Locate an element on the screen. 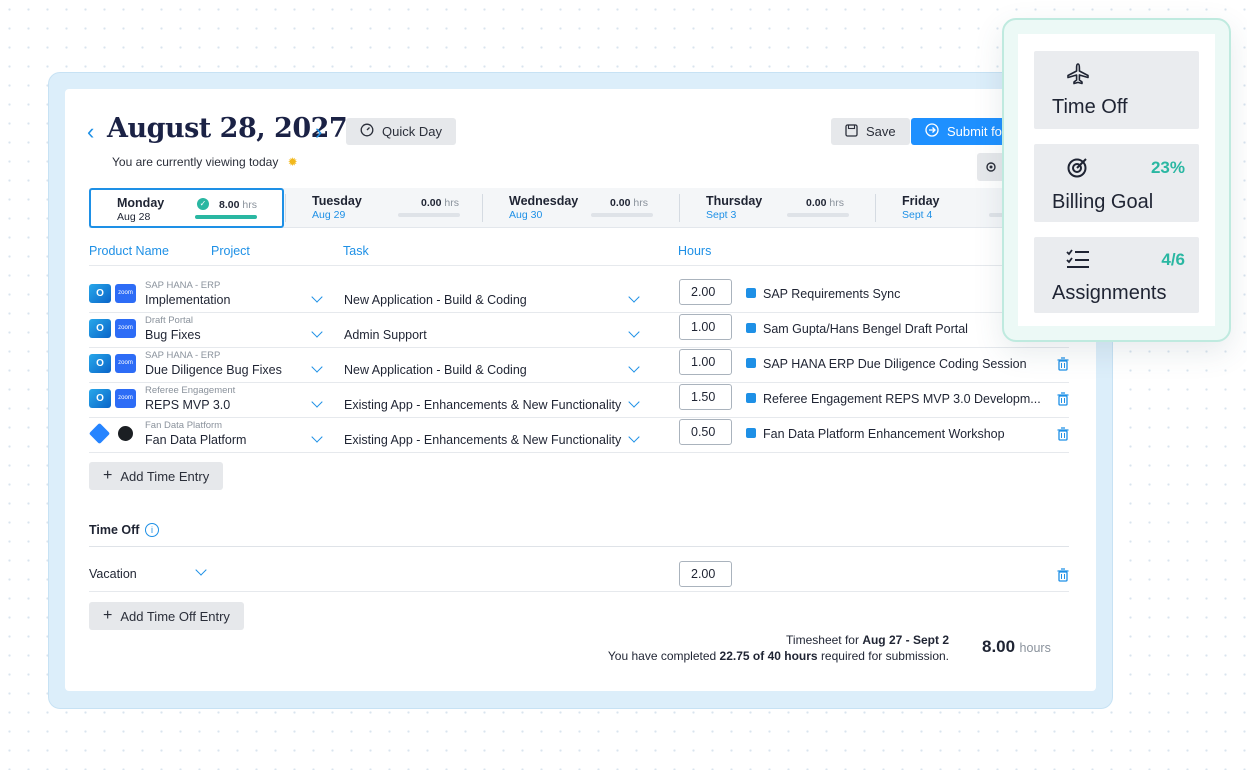  billing-goal-percent: 23% is located at coordinates (1167, 167).